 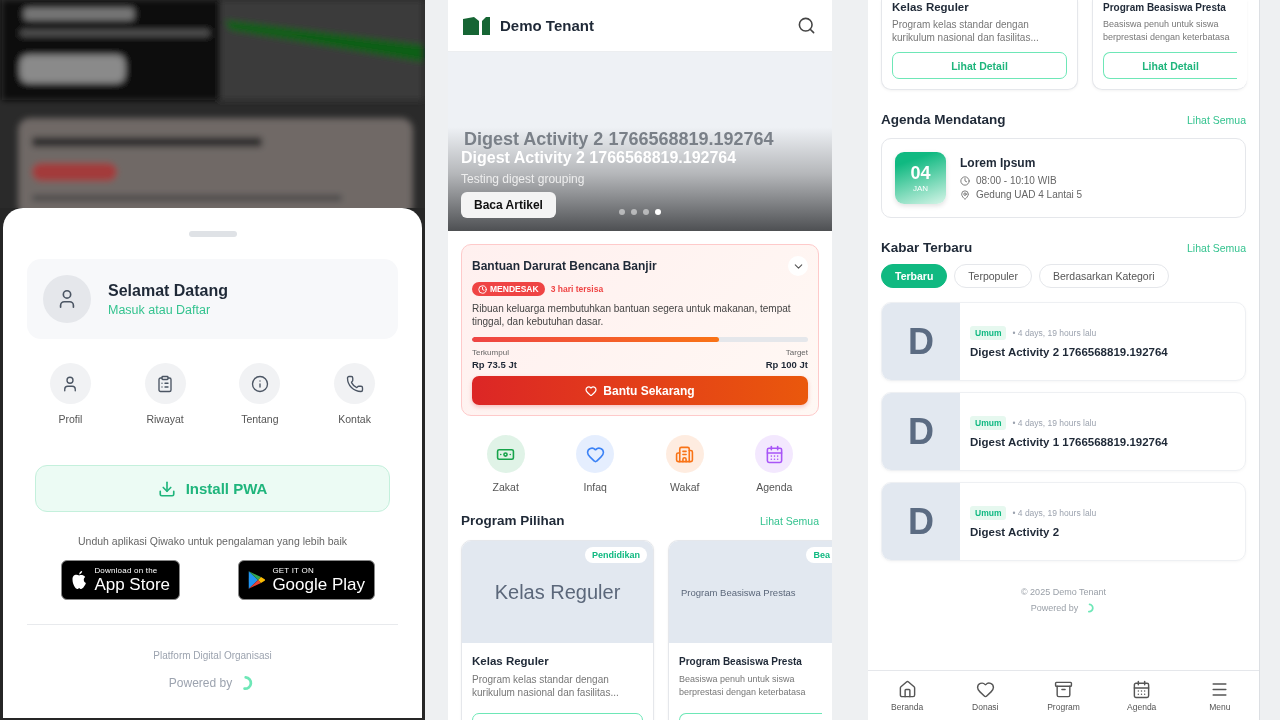 What do you see at coordinates (738, 592) in the screenshot?
I see `program-image-title: Program Beasiswa Prestas` at bounding box center [738, 592].